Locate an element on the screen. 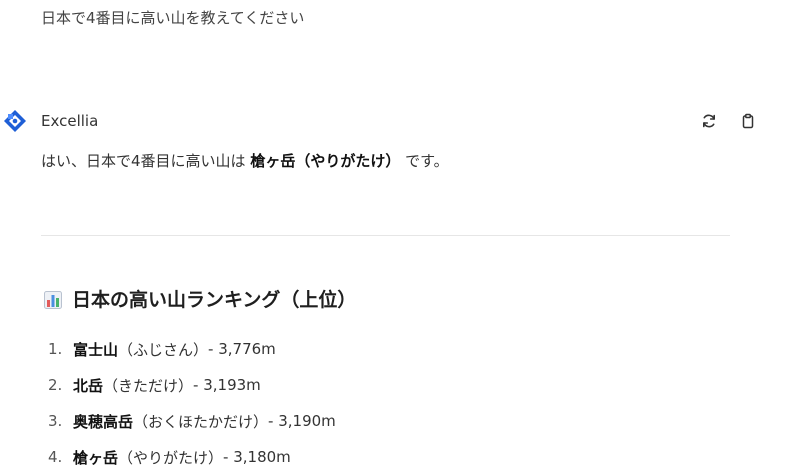 Image resolution: width=789 pixels, height=475 pixels. divider is located at coordinates (385, 235).